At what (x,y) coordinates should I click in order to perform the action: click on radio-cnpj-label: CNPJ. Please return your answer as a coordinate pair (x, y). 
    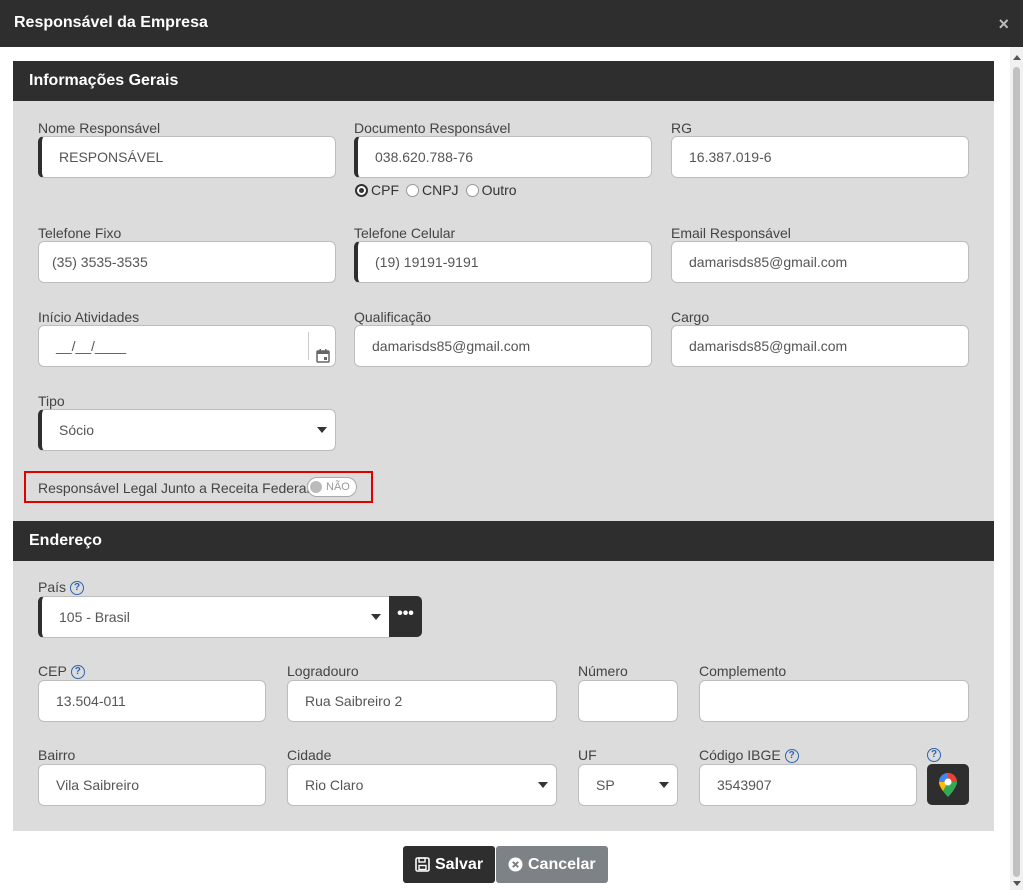
    Looking at the image, I should click on (440, 190).